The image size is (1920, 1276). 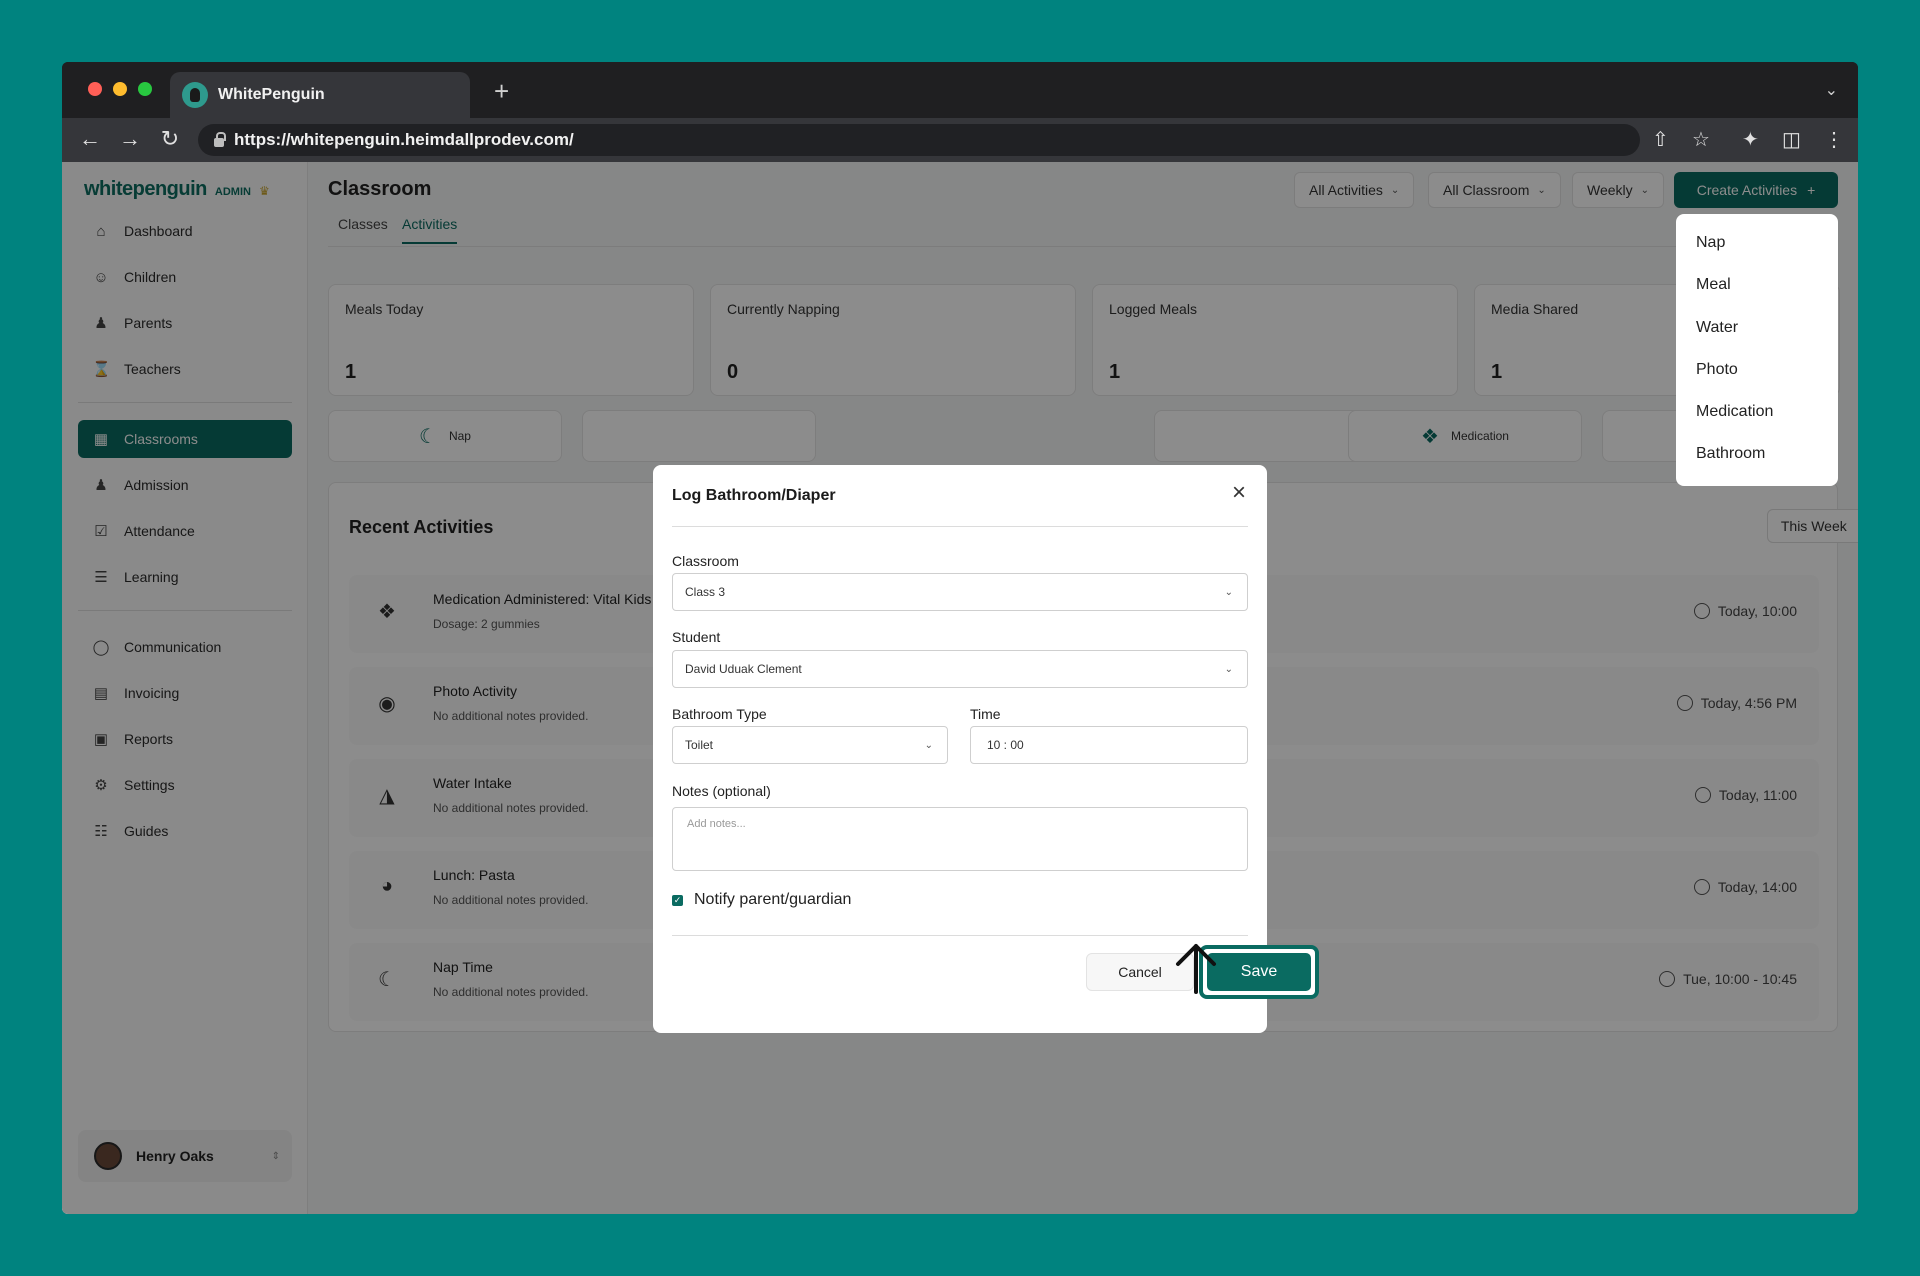 What do you see at coordinates (1767, 422) in the screenshot?
I see `menu-item-medication: Medication` at bounding box center [1767, 422].